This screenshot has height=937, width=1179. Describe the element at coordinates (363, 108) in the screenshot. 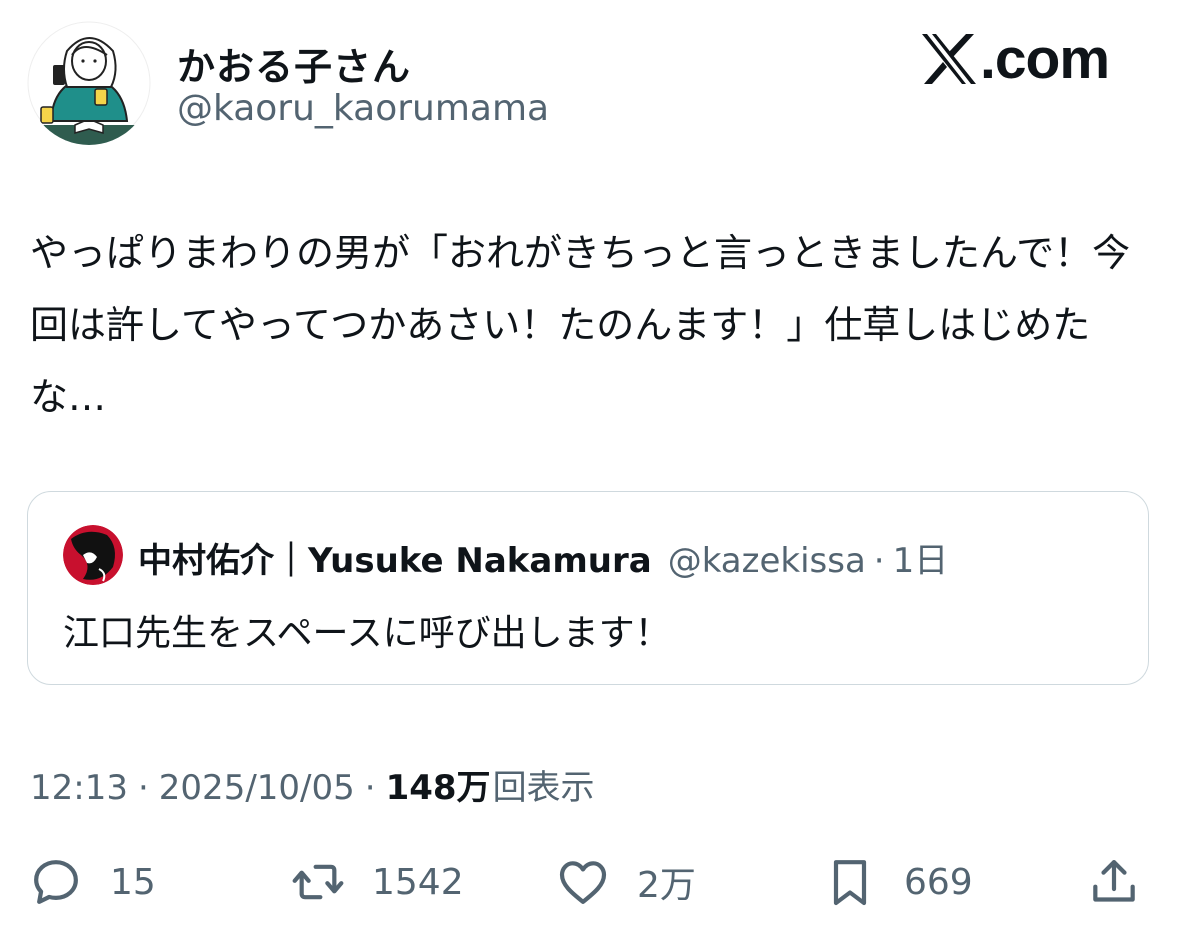

I see `author-handle: @kaoru_kaorumama` at that location.